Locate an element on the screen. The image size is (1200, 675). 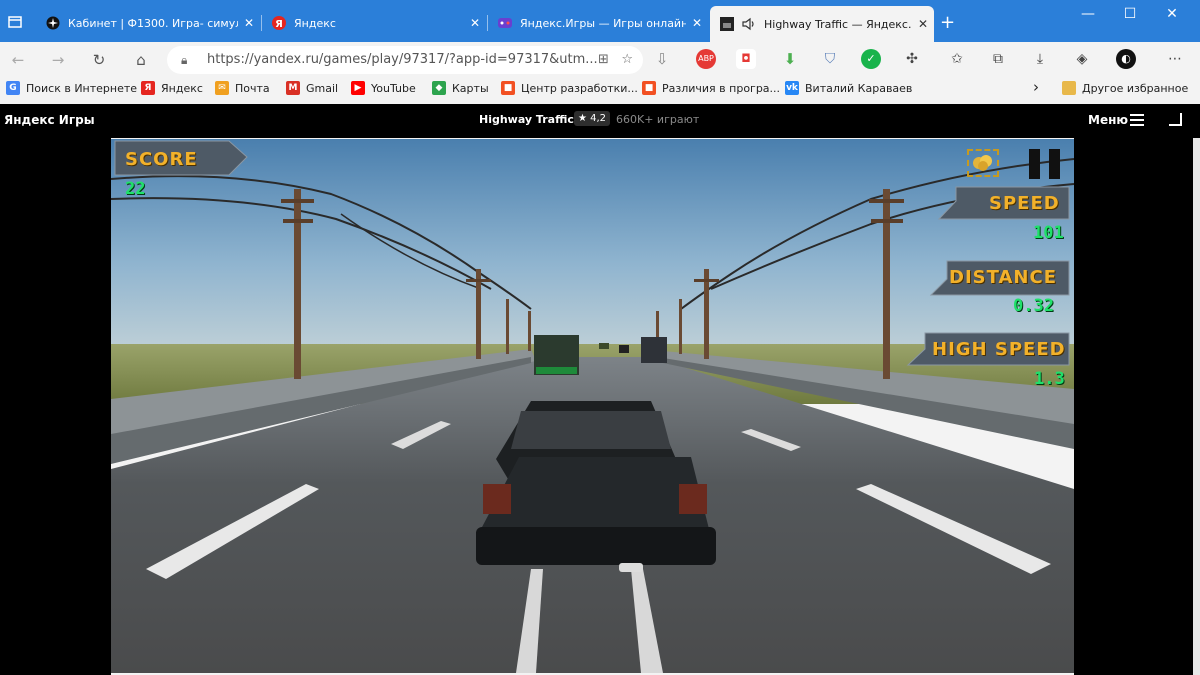
tab-title: Highway Traffic — Яндекс.И is located at coordinates (838, 24).